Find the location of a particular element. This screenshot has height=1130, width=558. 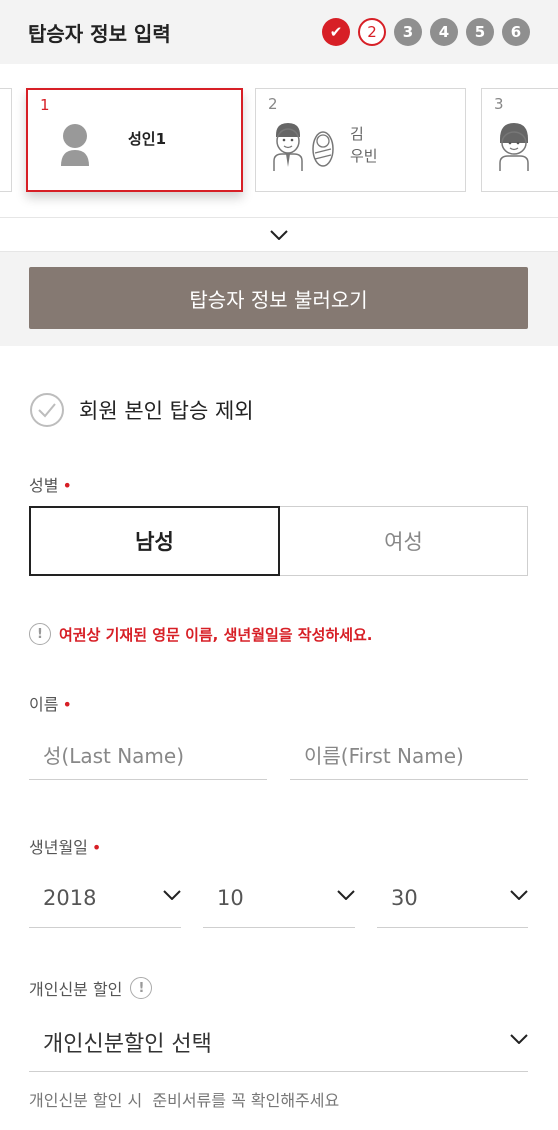

expand-passengers-button is located at coordinates (279, 235).